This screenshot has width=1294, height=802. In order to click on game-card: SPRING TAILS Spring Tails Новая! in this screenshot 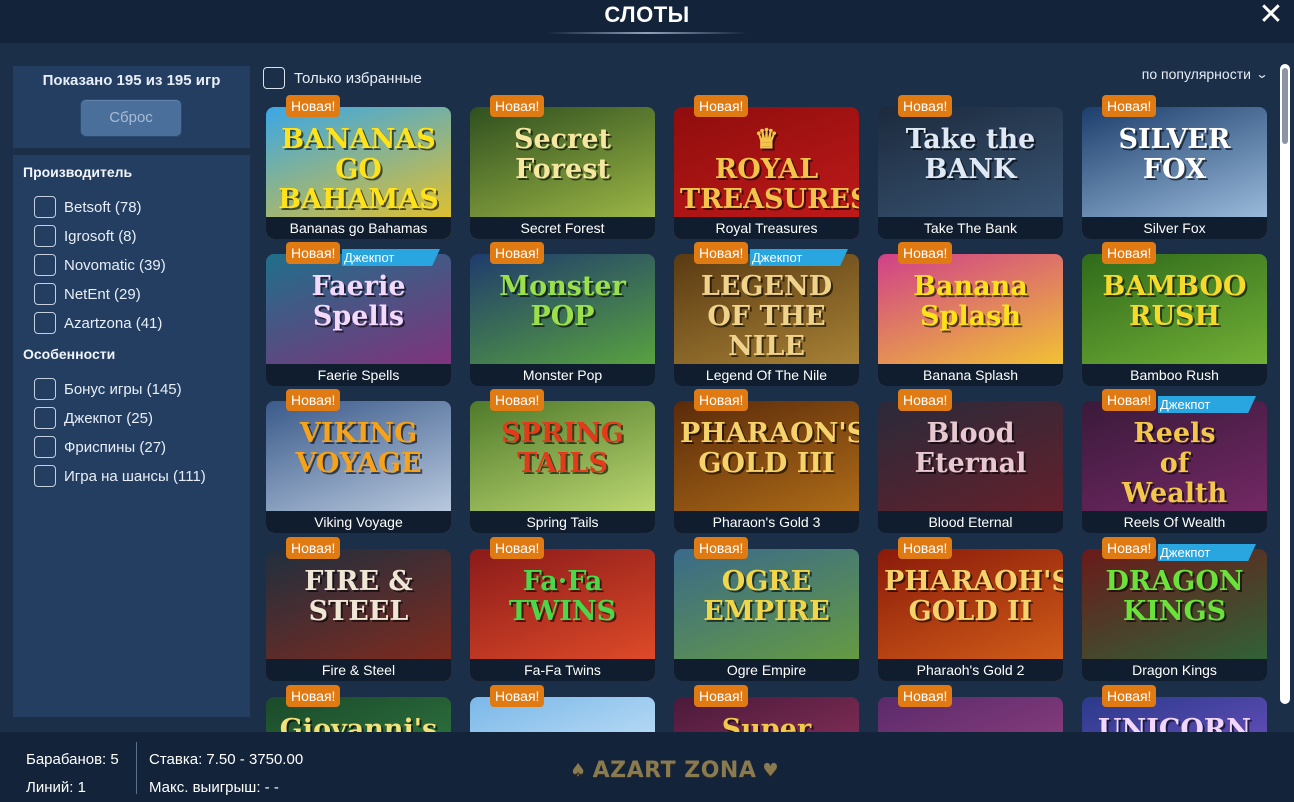, I will do `click(562, 461)`.